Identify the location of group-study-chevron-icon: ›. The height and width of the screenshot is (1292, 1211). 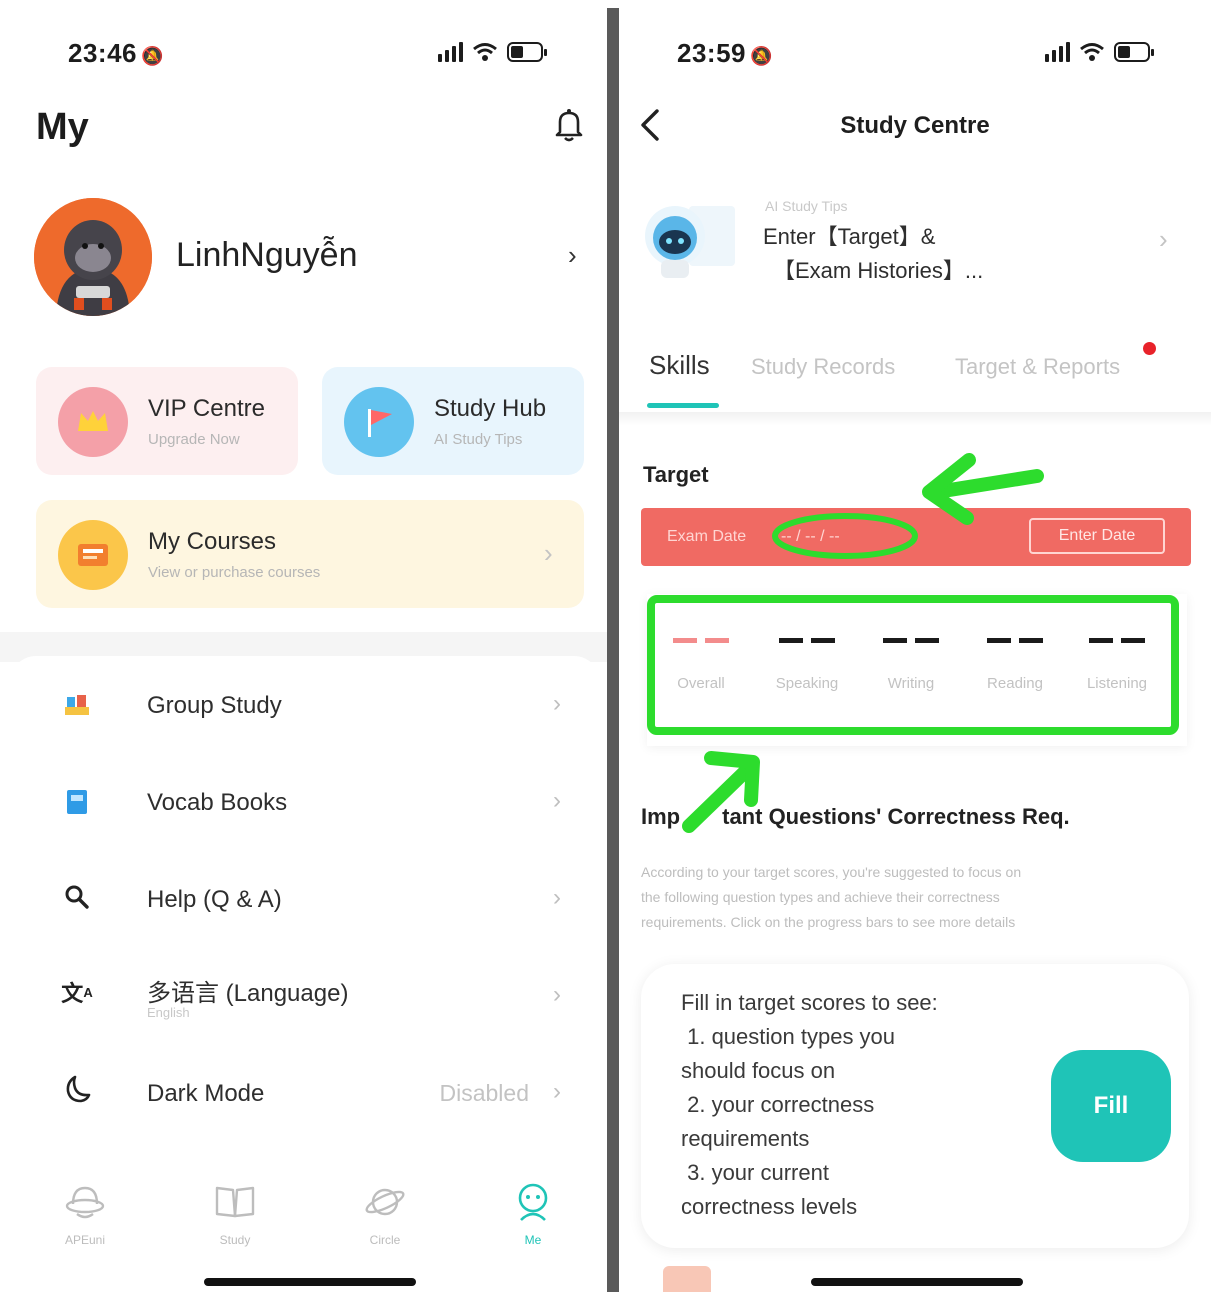
(557, 703).